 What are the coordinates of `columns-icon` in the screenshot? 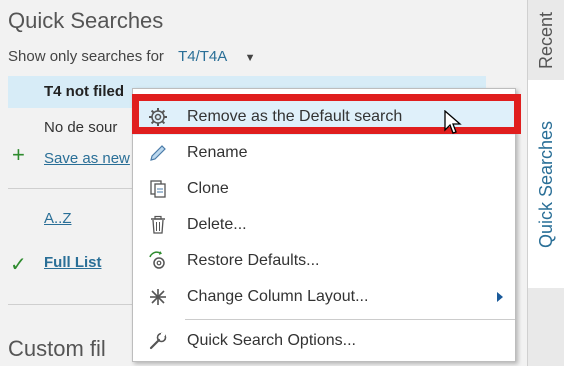 It's located at (158, 297).